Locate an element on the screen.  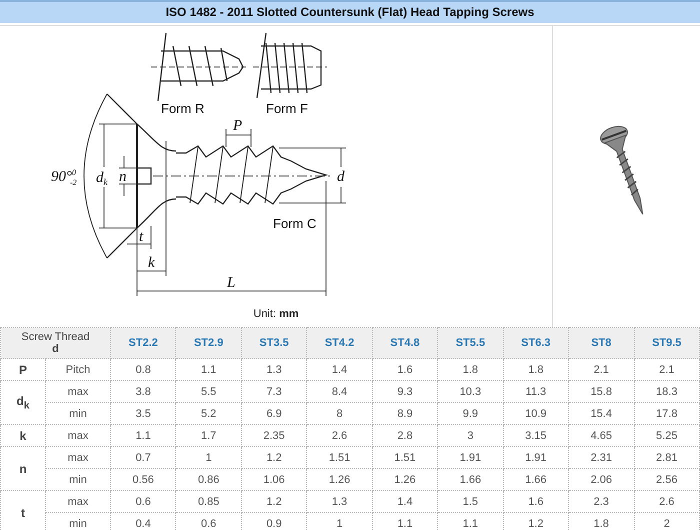
symbol-cell: n is located at coordinates (23, 468).